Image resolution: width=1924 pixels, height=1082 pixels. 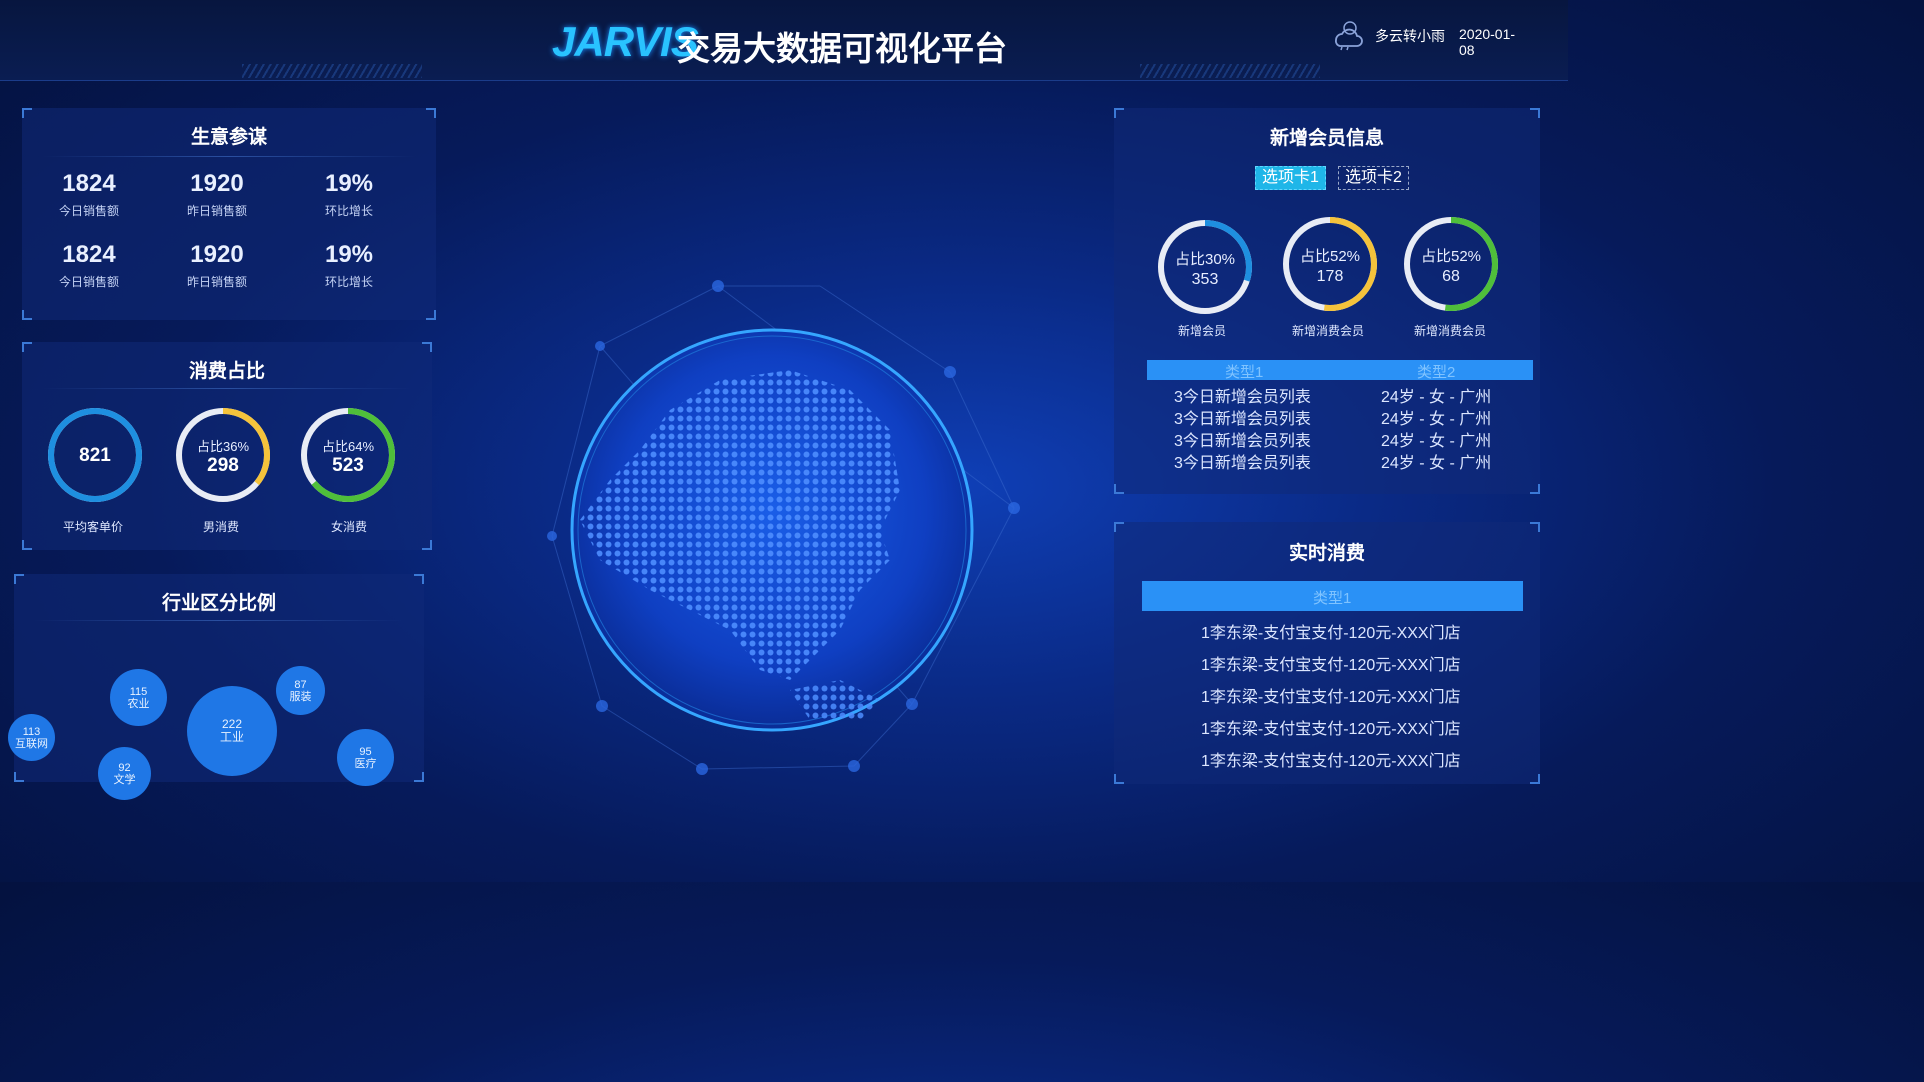 I want to click on panel-title: 行业区分比例, so click(x=218, y=603).